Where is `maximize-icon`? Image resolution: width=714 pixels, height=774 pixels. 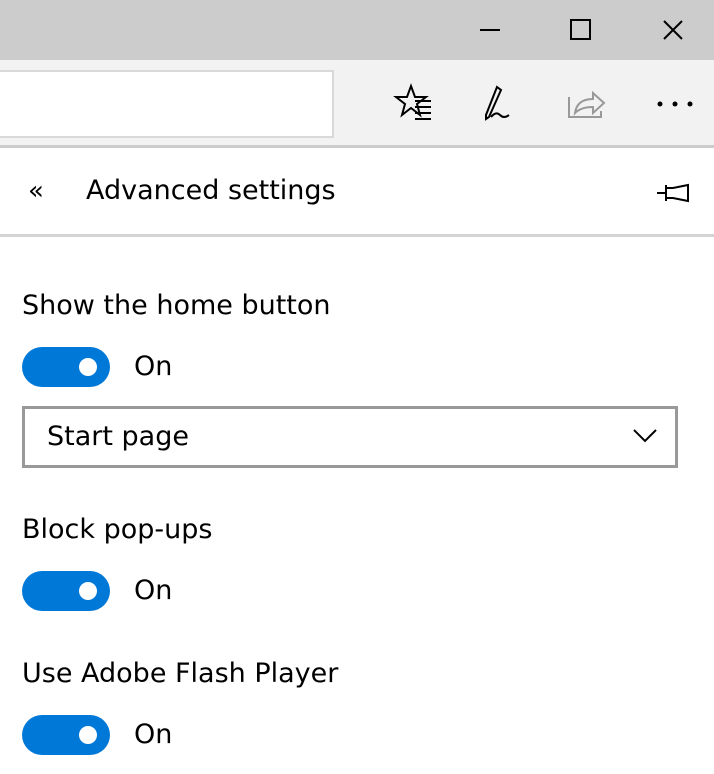
maximize-icon is located at coordinates (580, 29).